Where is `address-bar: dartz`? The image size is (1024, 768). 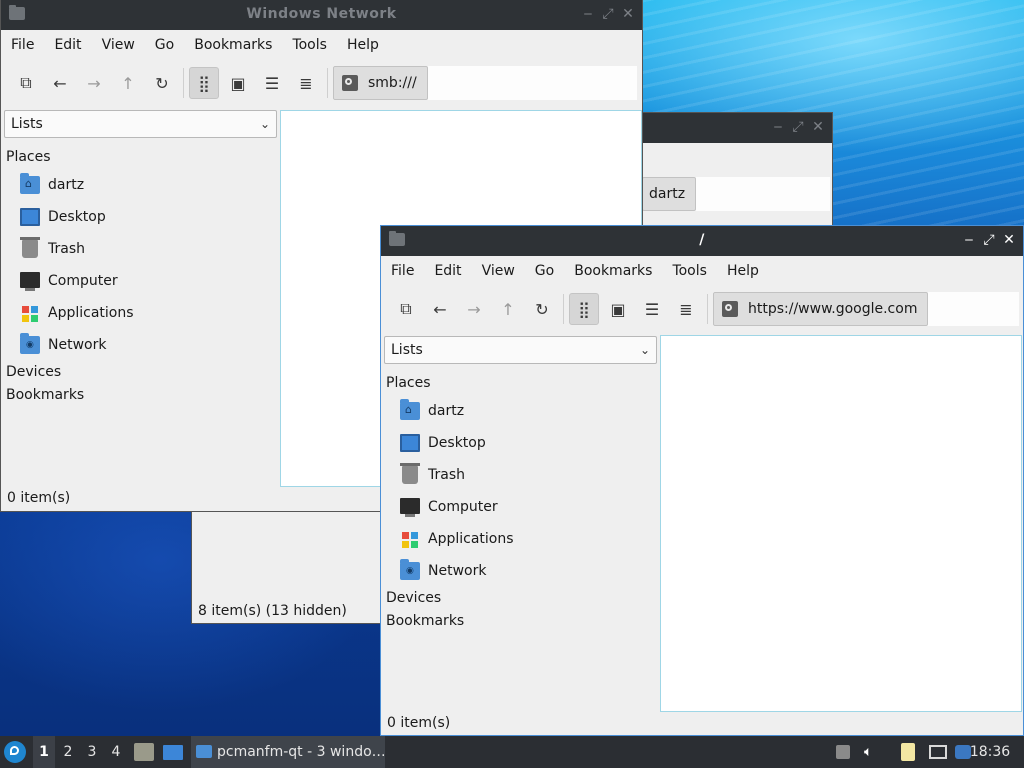 address-bar: dartz is located at coordinates (736, 194).